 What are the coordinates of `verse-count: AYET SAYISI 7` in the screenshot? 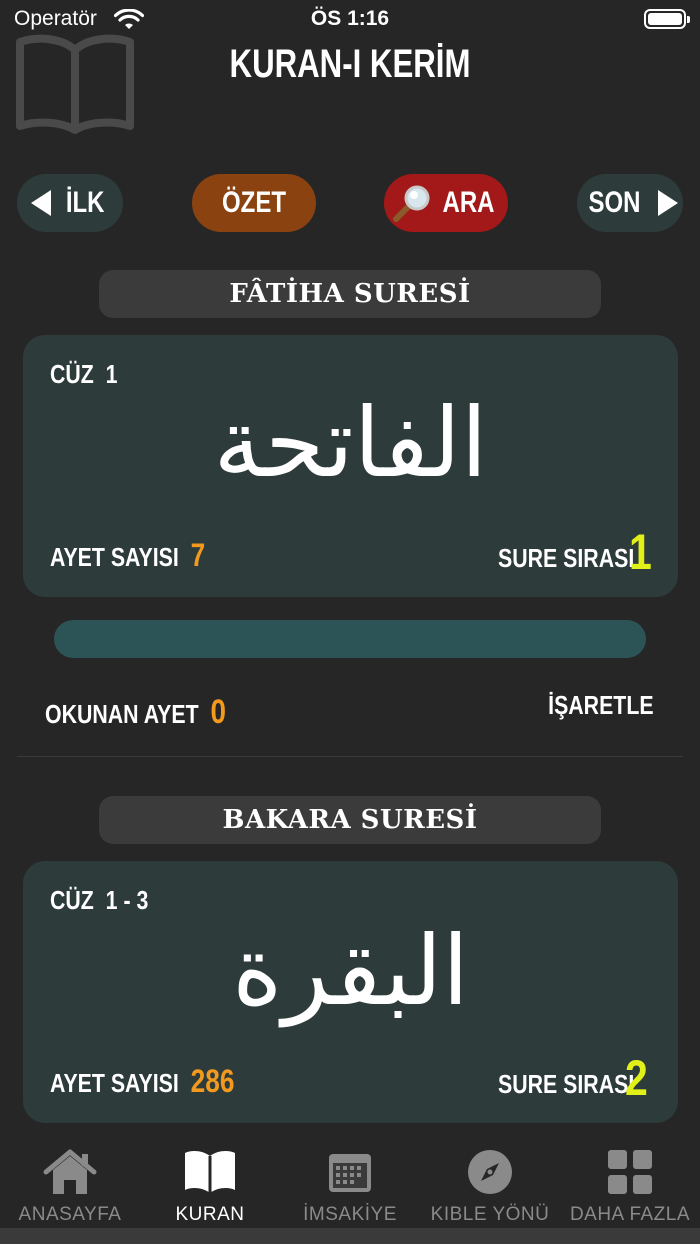 It's located at (127, 555).